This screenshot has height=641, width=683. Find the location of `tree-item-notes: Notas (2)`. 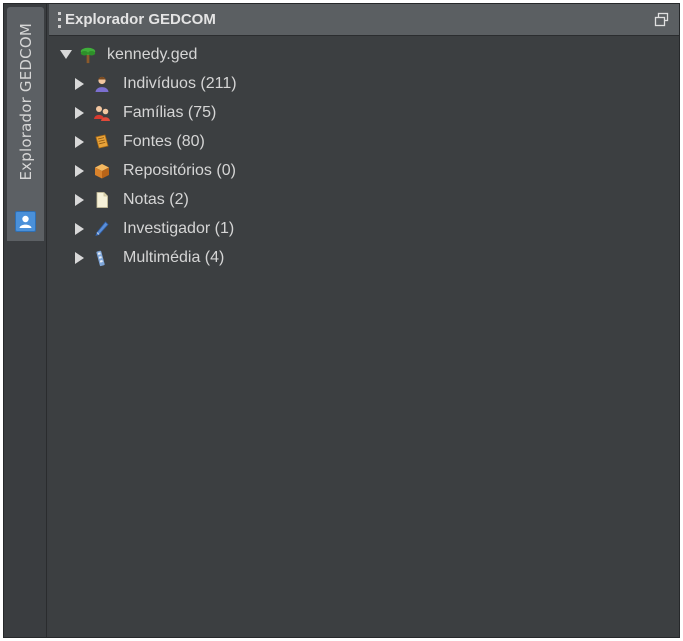

tree-item-notes: Notas (2) is located at coordinates (364, 199).